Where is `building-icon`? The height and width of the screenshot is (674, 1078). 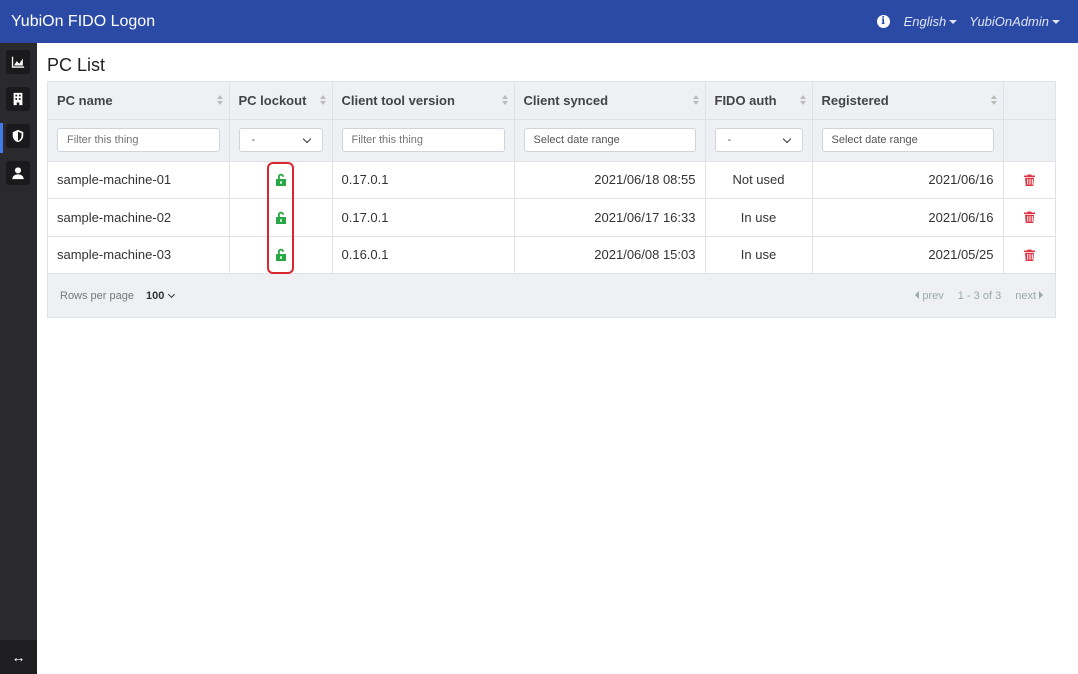
building-icon is located at coordinates (18, 99).